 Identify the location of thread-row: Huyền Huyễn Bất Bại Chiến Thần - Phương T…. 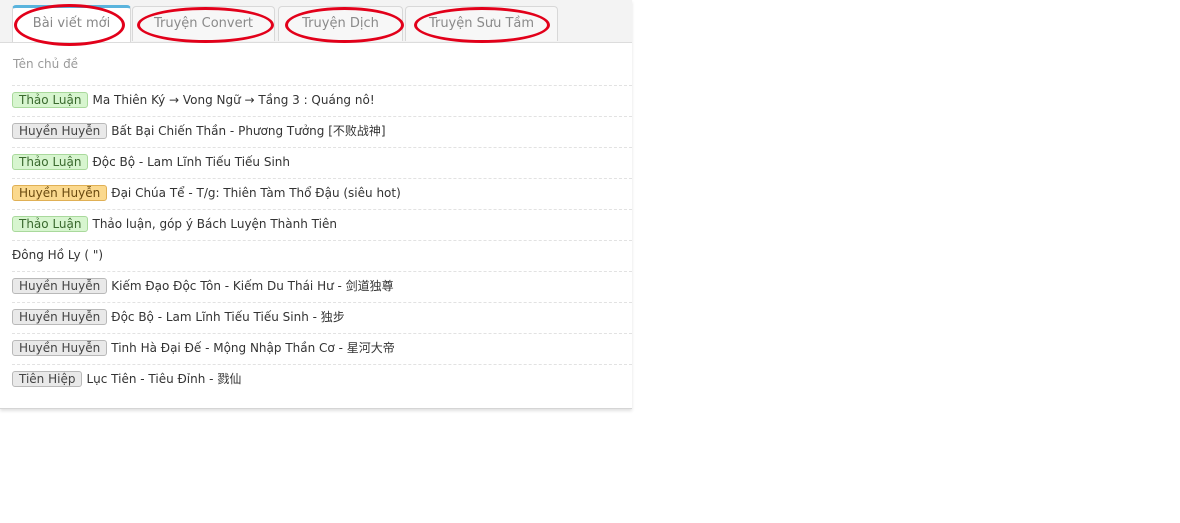
(322, 131).